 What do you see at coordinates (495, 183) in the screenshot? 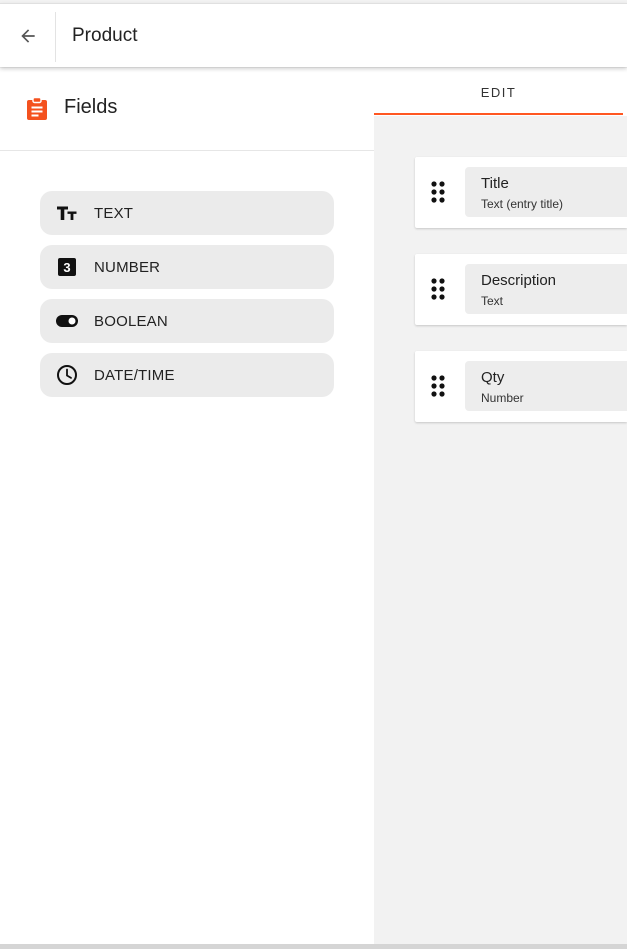
I see `field-name: Title` at bounding box center [495, 183].